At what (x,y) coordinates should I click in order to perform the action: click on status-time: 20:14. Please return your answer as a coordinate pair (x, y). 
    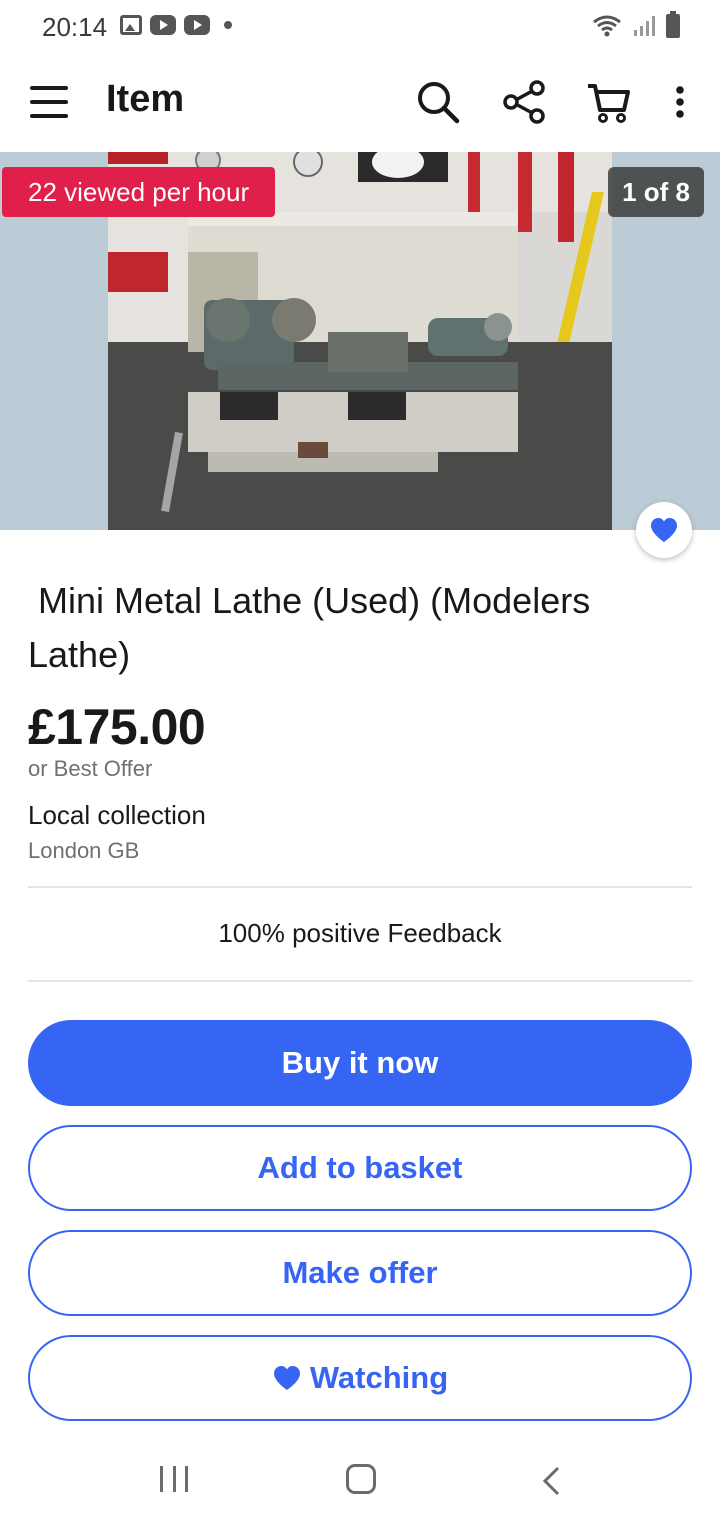
    Looking at the image, I should click on (75, 27).